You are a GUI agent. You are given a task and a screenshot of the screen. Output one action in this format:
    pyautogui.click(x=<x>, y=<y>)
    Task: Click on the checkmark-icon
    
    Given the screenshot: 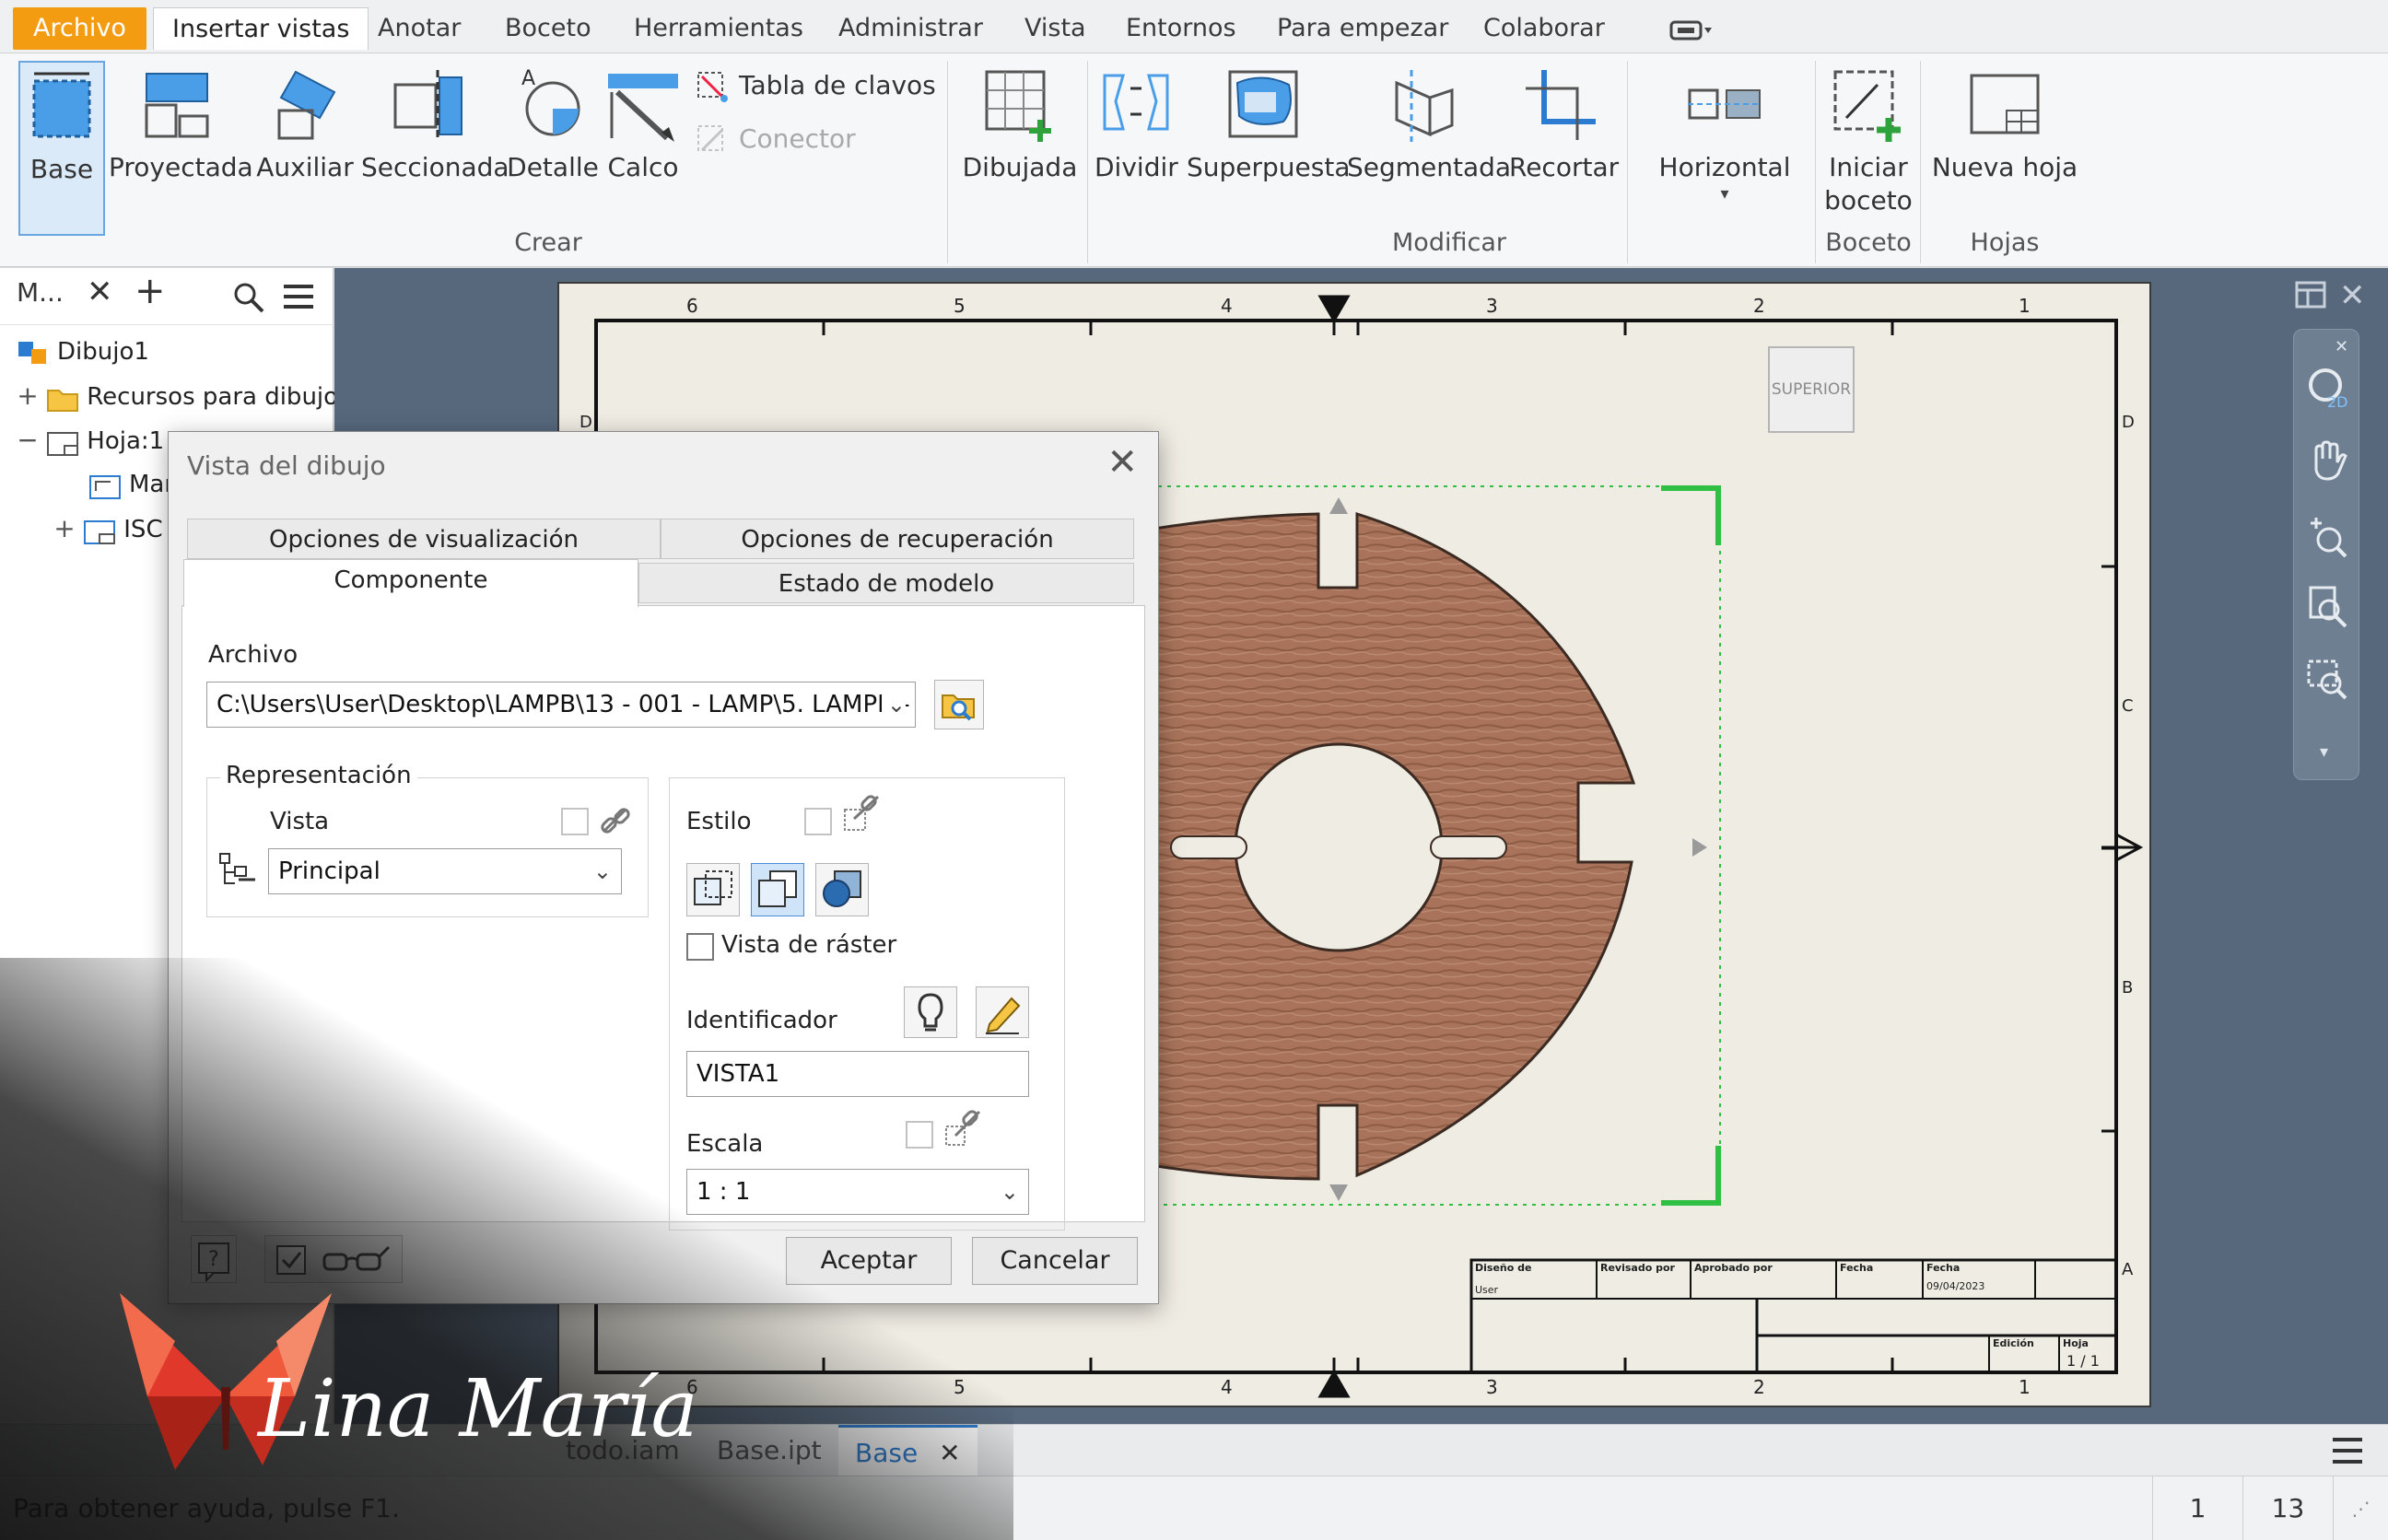 What is the action you would take?
    pyautogui.click(x=291, y=1260)
    